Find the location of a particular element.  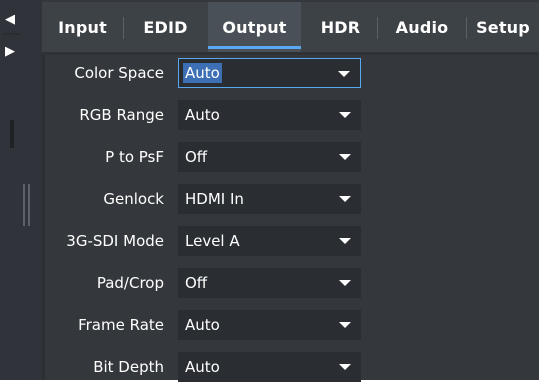

color-space-dropdown: Auto is located at coordinates (269, 73).